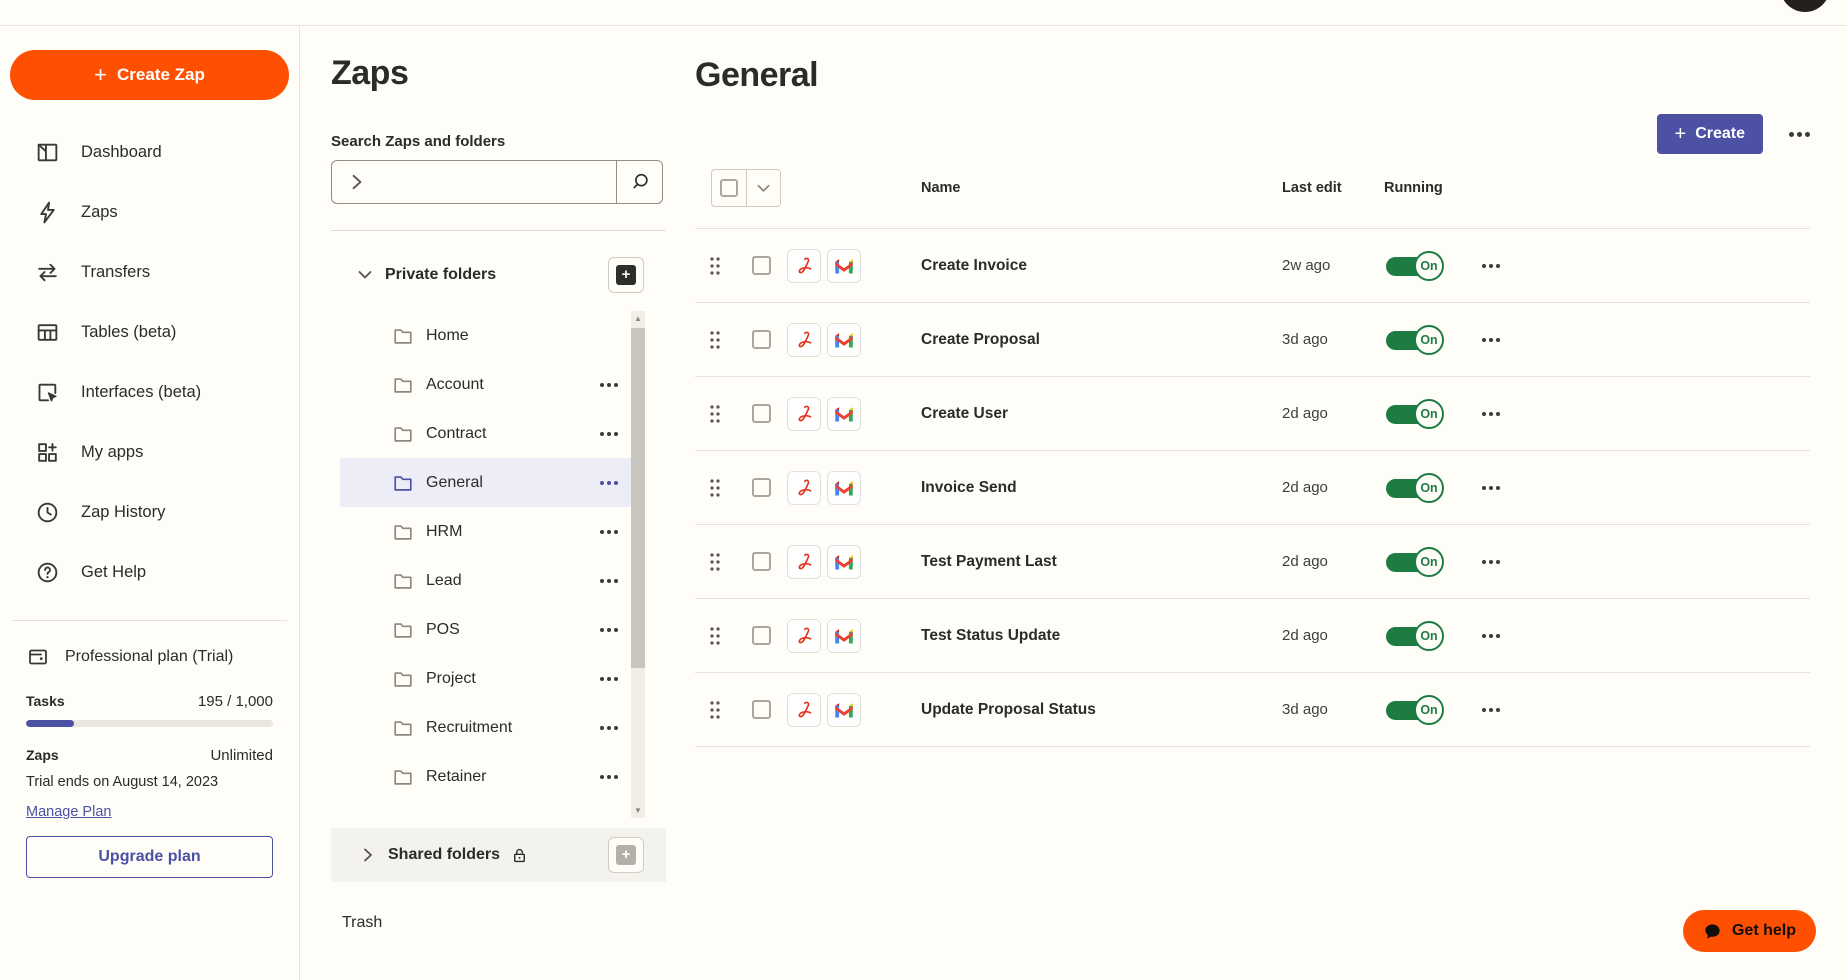  Describe the element at coordinates (368, 855) in the screenshot. I see `chevron-right-icon` at that location.